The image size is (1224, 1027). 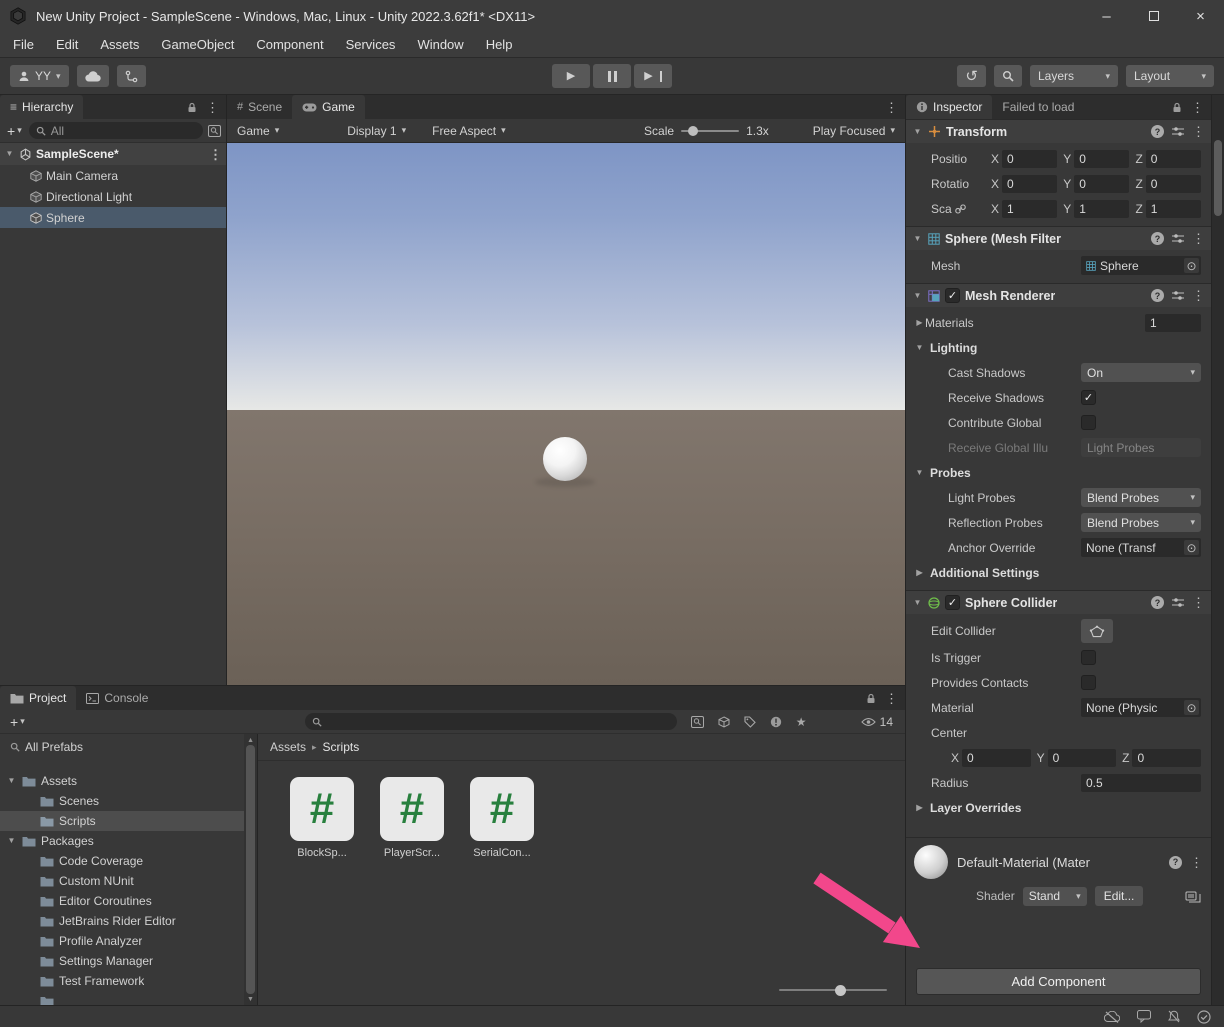 I want to click on project-tree-scrollbar: ▼ ▼, so click(x=250, y=869).